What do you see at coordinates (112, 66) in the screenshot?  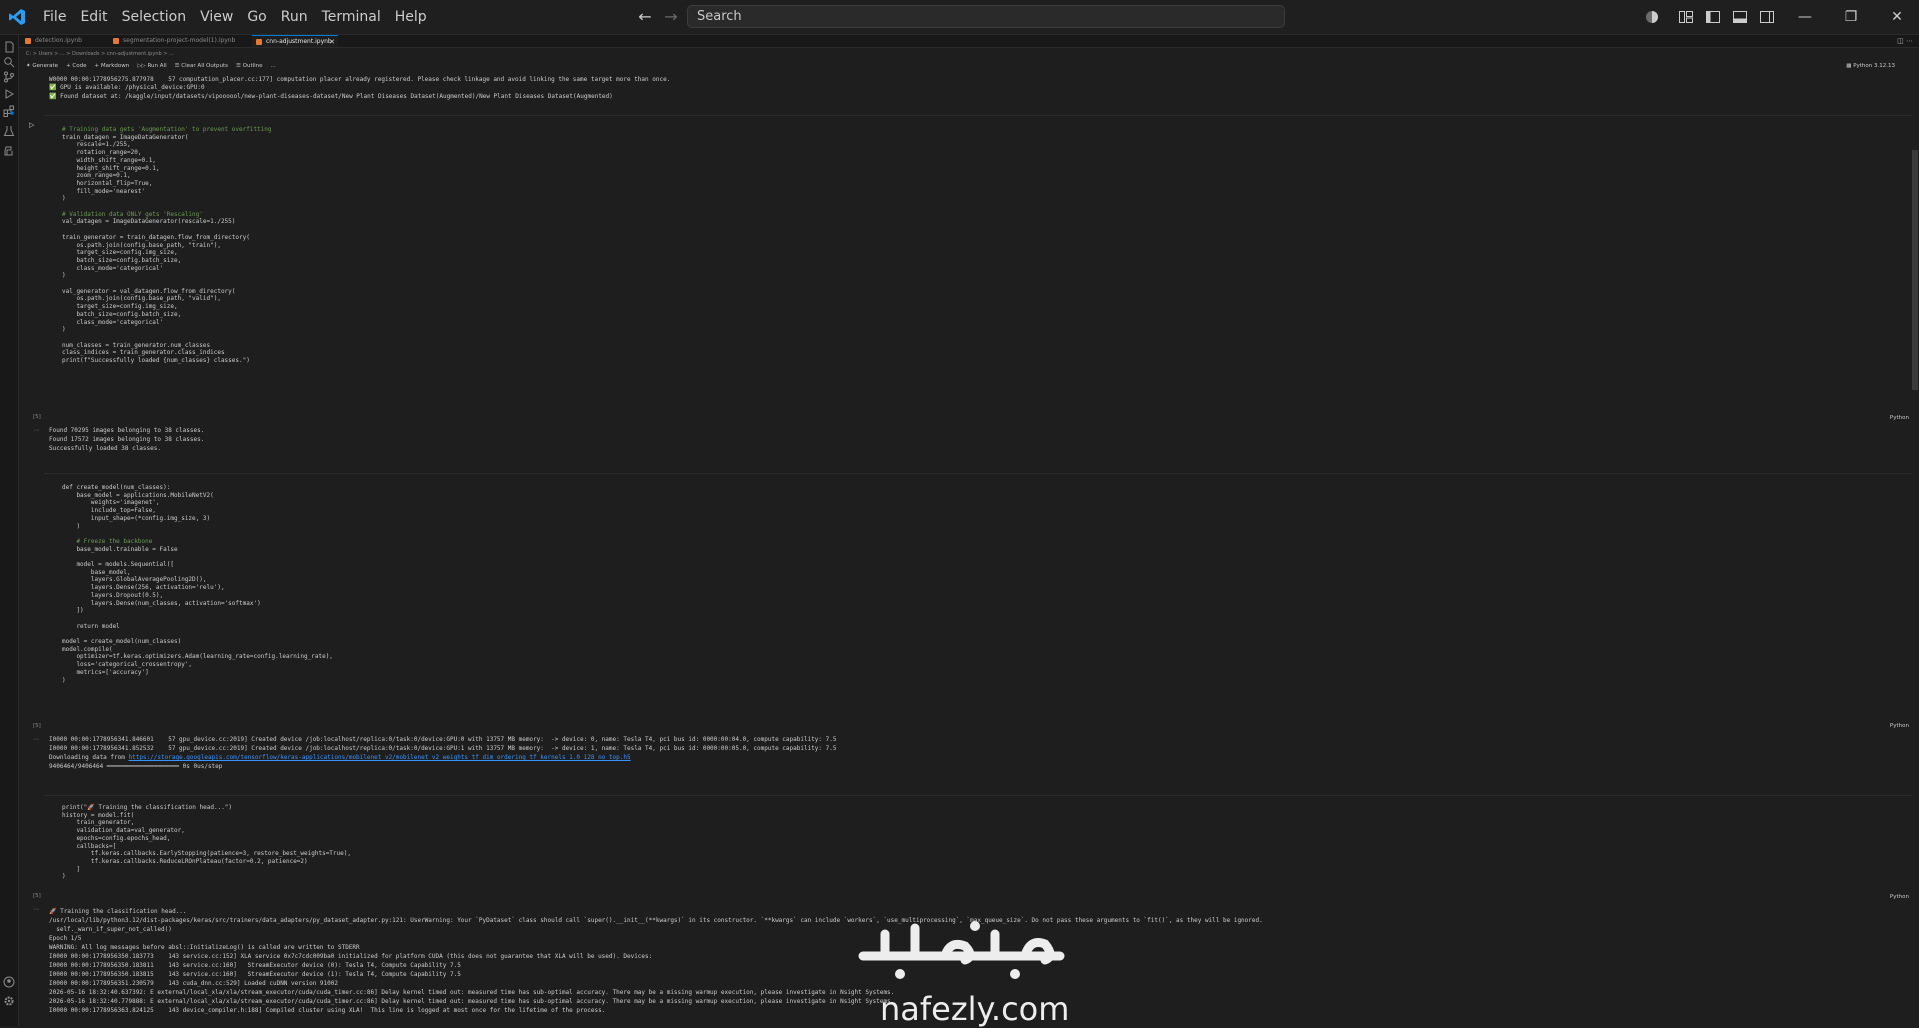 I see `add-markdown-button: + Markdown` at bounding box center [112, 66].